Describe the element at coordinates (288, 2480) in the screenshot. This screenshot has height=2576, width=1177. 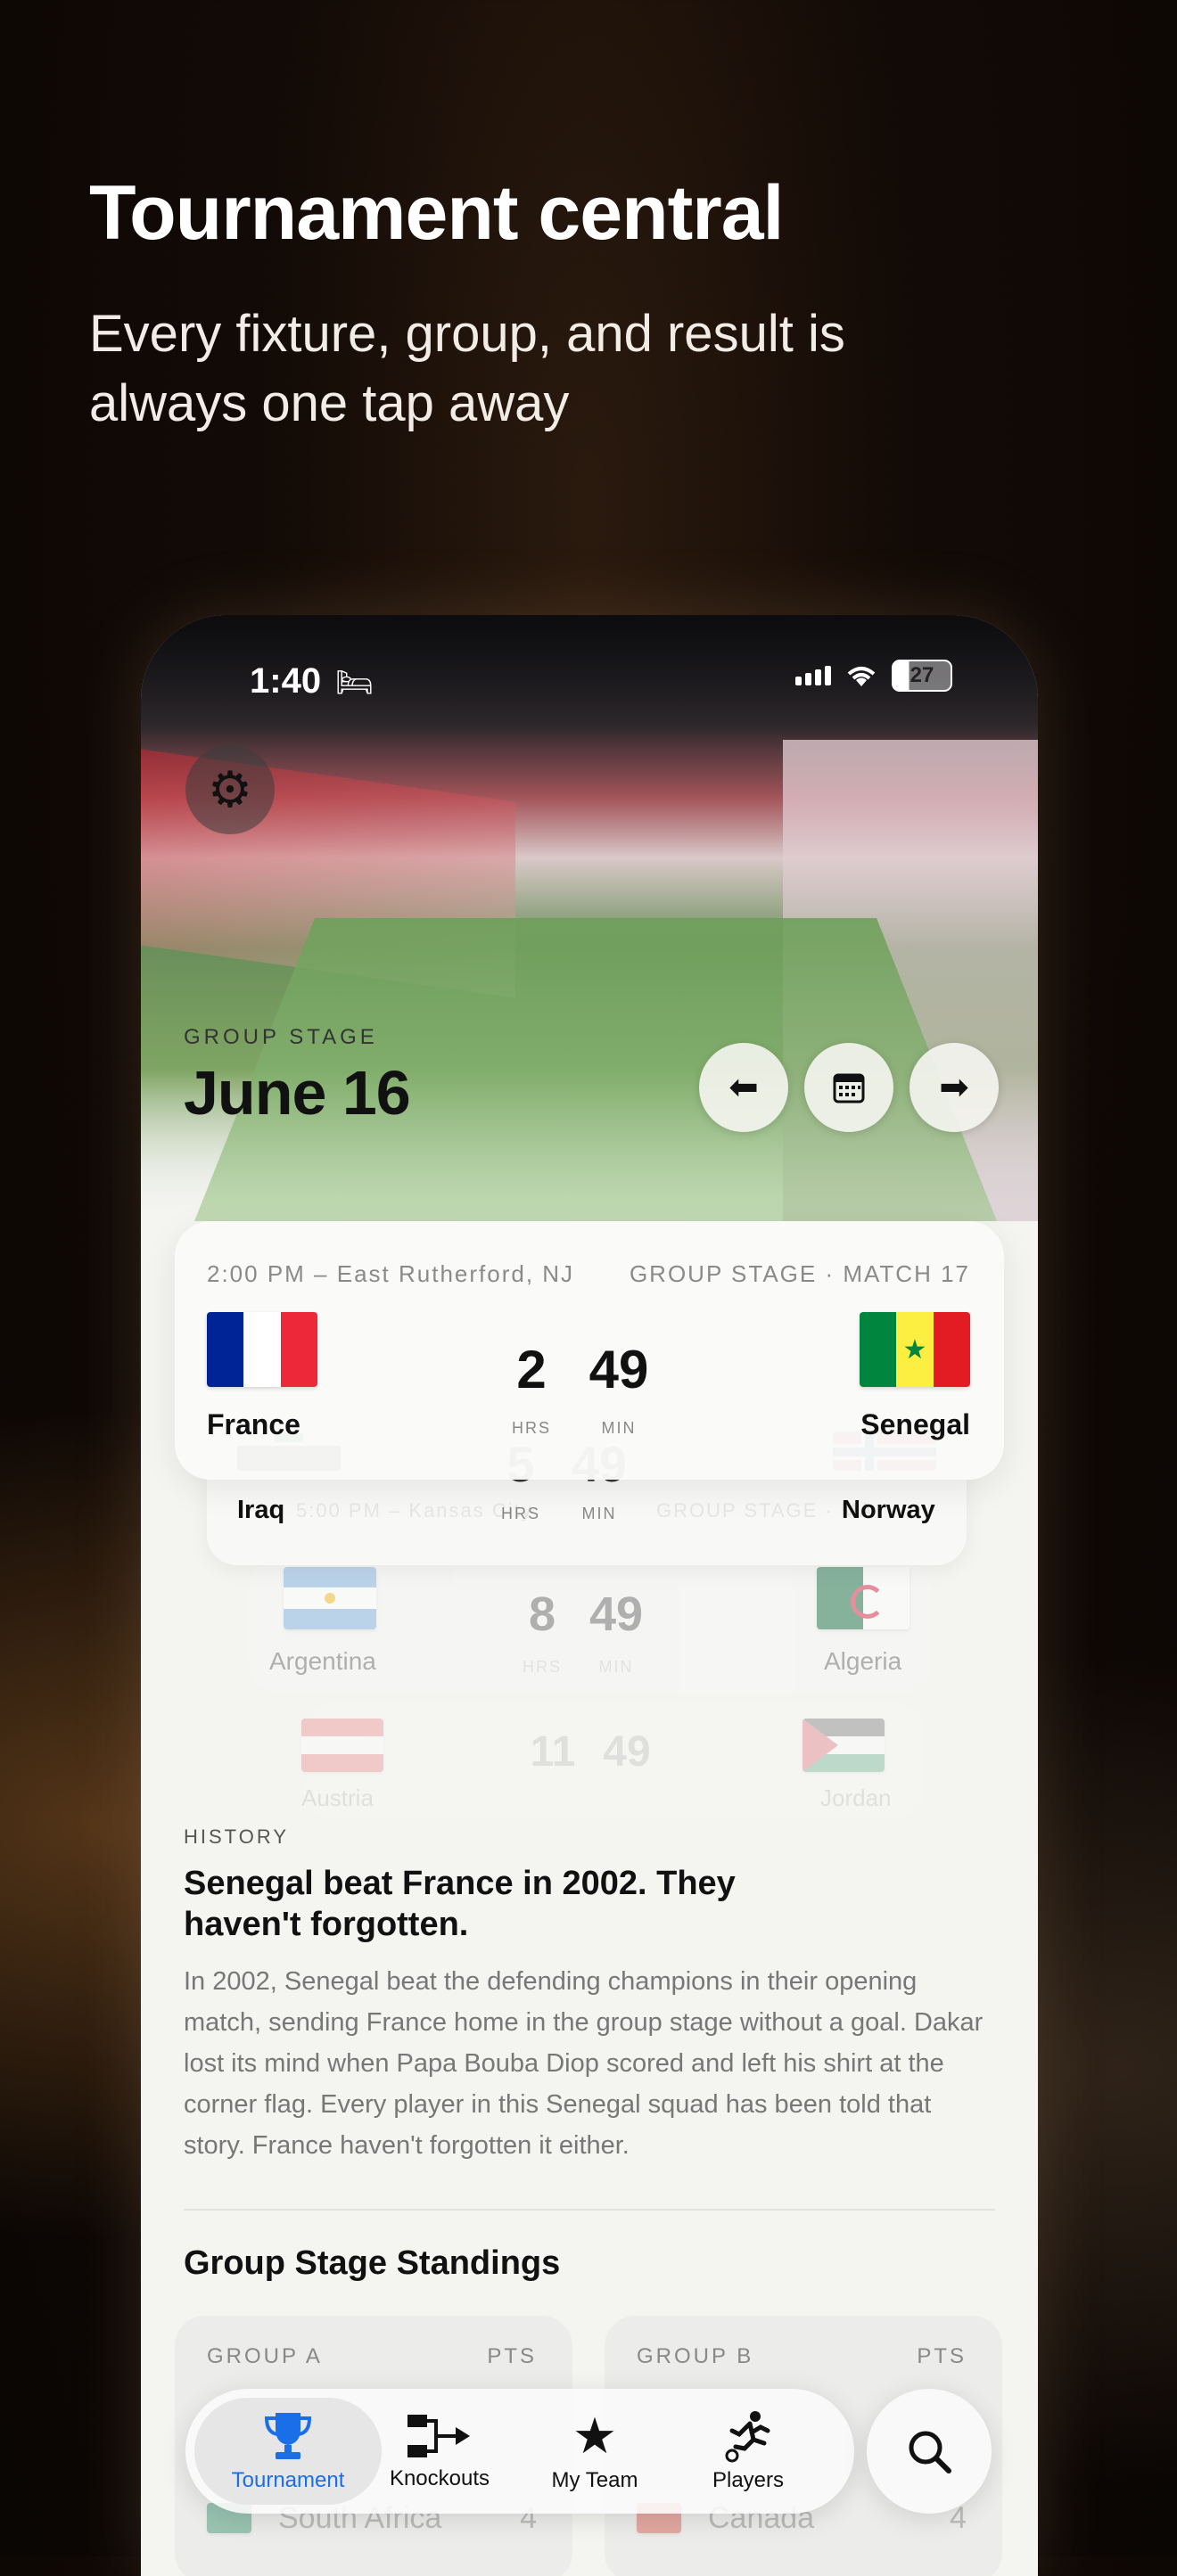
I see `tab-label: Tournament` at that location.